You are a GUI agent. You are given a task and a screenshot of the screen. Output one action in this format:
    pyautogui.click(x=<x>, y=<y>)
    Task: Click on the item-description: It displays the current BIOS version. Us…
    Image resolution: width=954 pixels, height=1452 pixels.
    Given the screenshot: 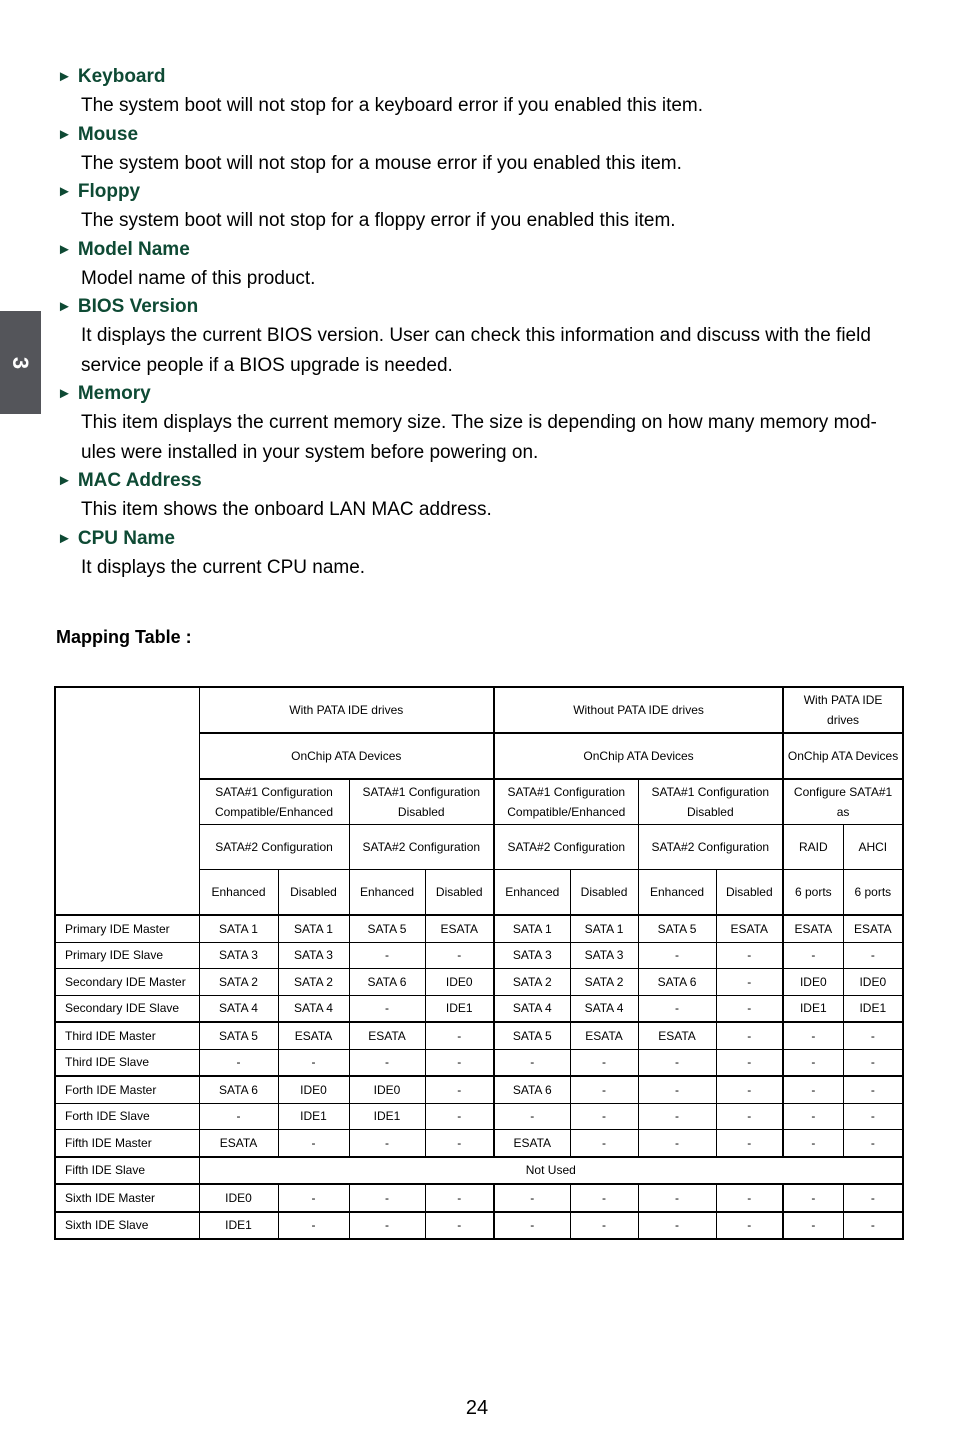 What is the action you would take?
    pyautogui.click(x=476, y=335)
    